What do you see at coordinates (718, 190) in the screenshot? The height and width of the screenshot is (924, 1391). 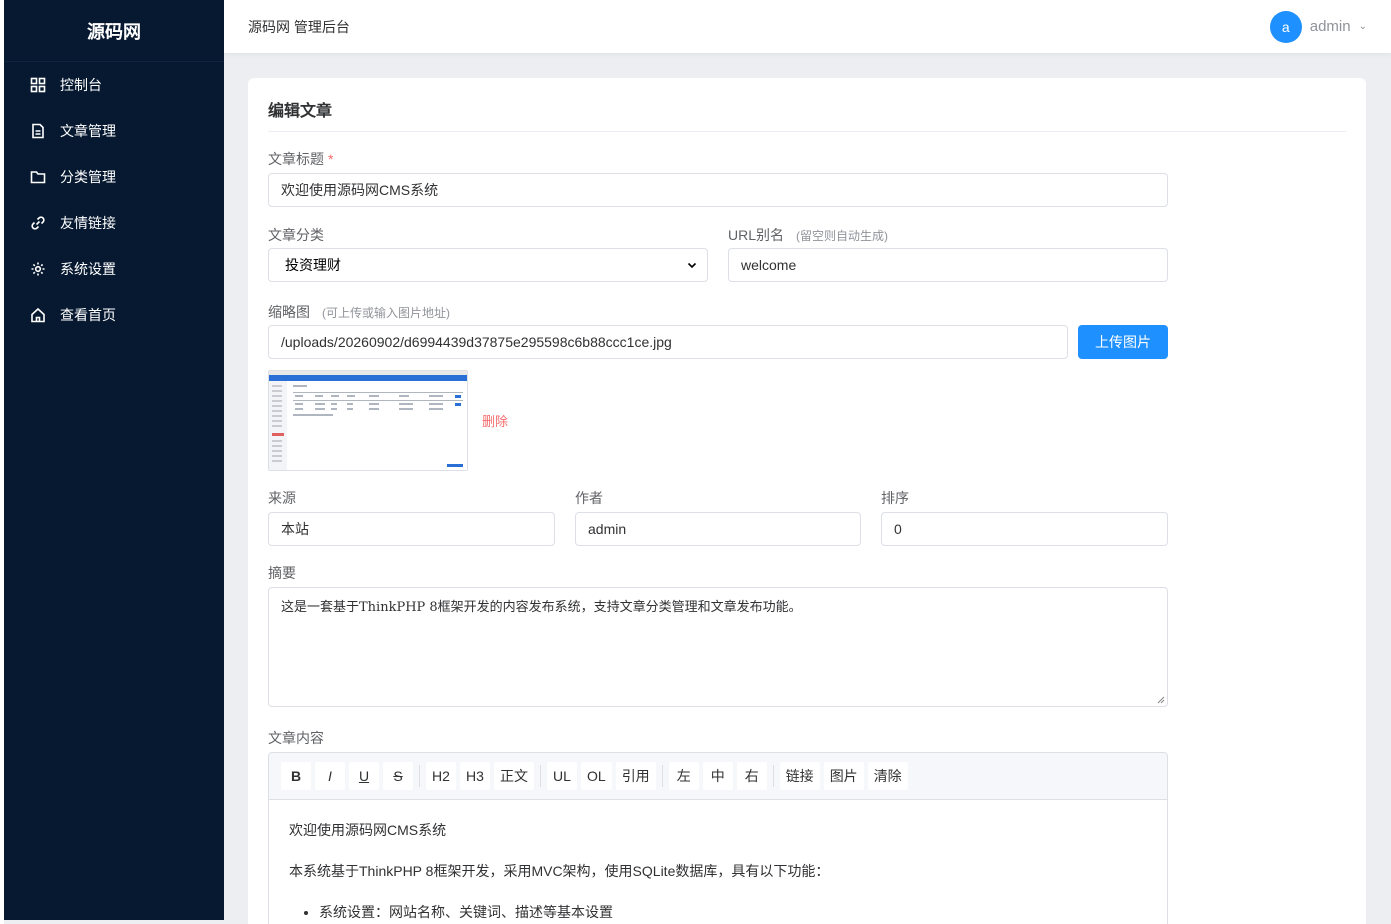 I see `title-input: 欢迎使用源码网CMS系统` at bounding box center [718, 190].